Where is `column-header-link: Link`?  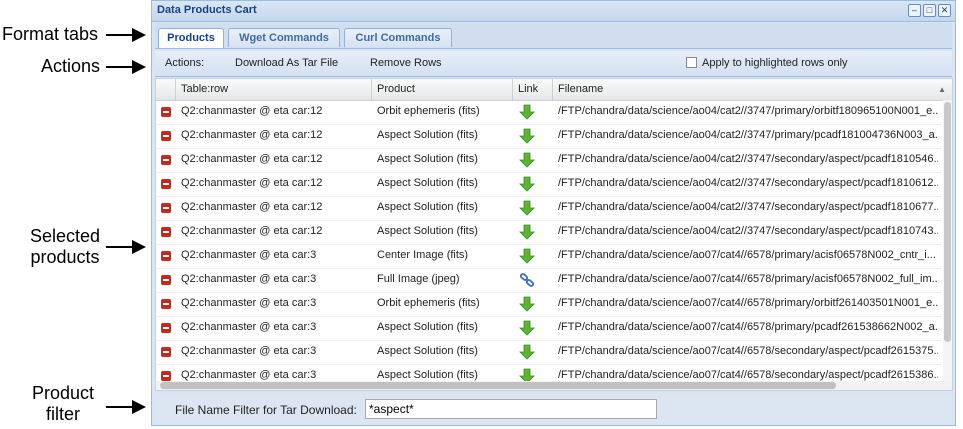 column-header-link: Link is located at coordinates (533, 89).